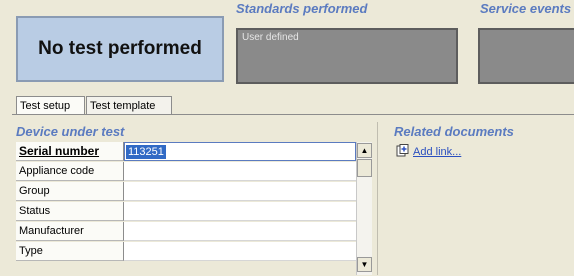  I want to click on test-status-box: No test performed, so click(120, 49).